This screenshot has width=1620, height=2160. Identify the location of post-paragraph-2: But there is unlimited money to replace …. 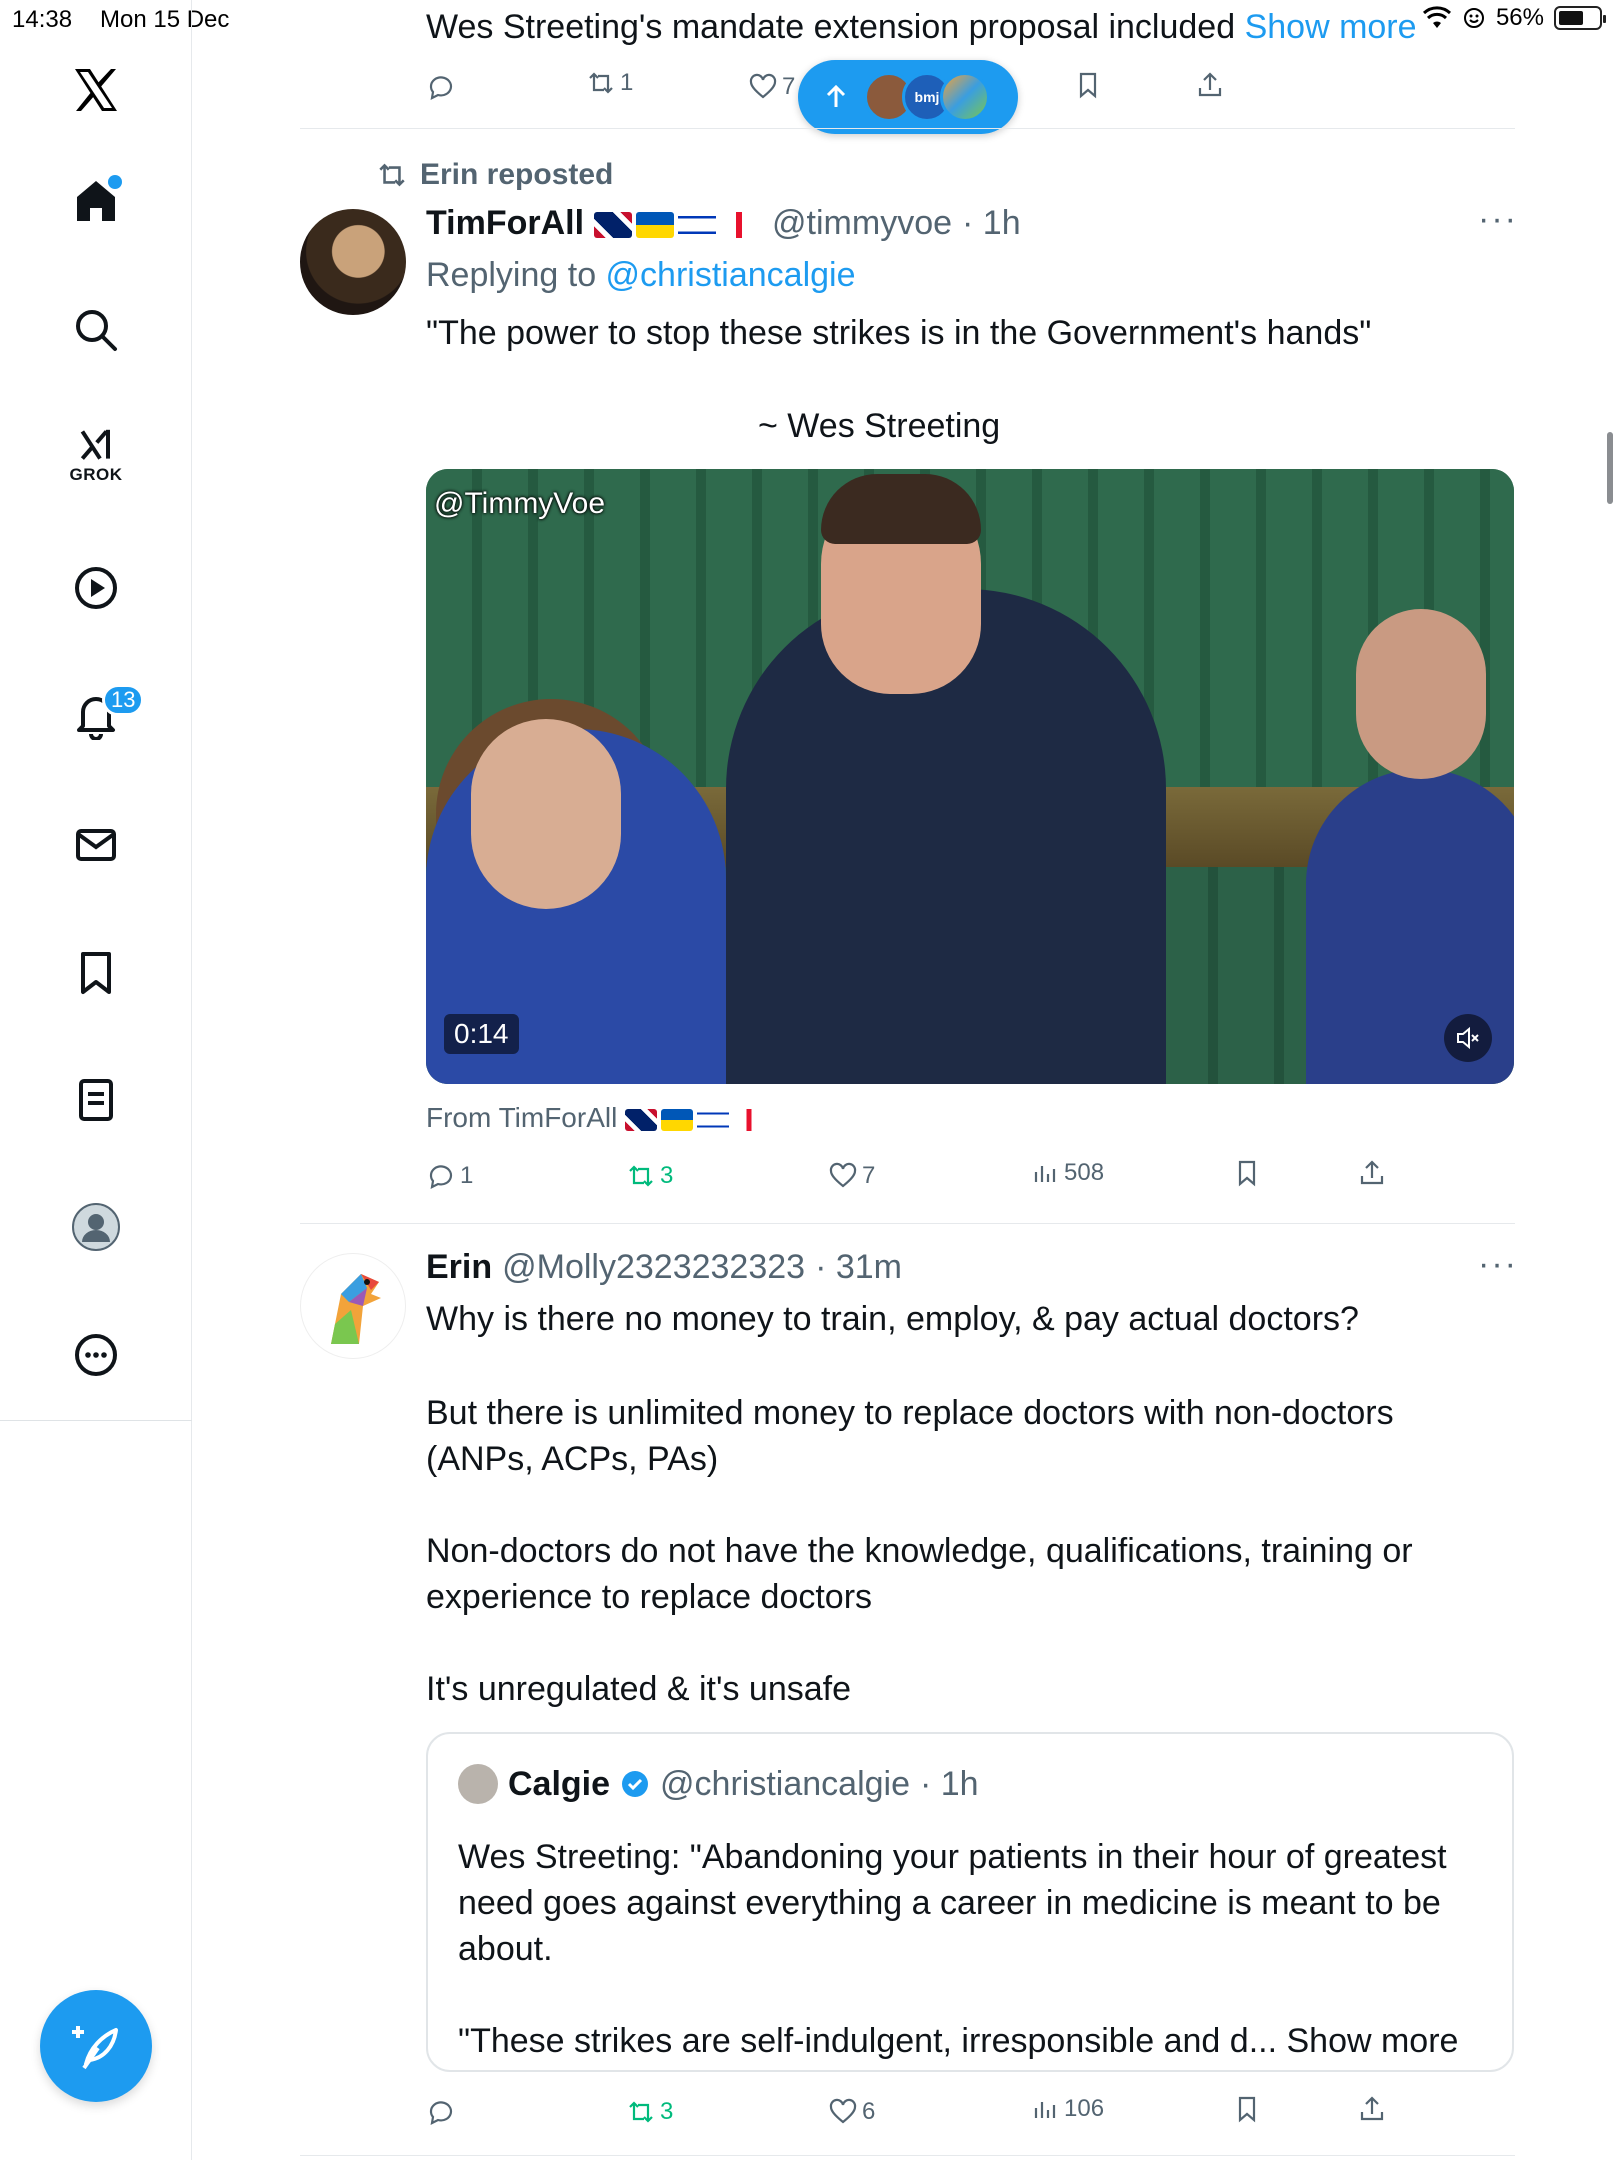
(910, 1436).